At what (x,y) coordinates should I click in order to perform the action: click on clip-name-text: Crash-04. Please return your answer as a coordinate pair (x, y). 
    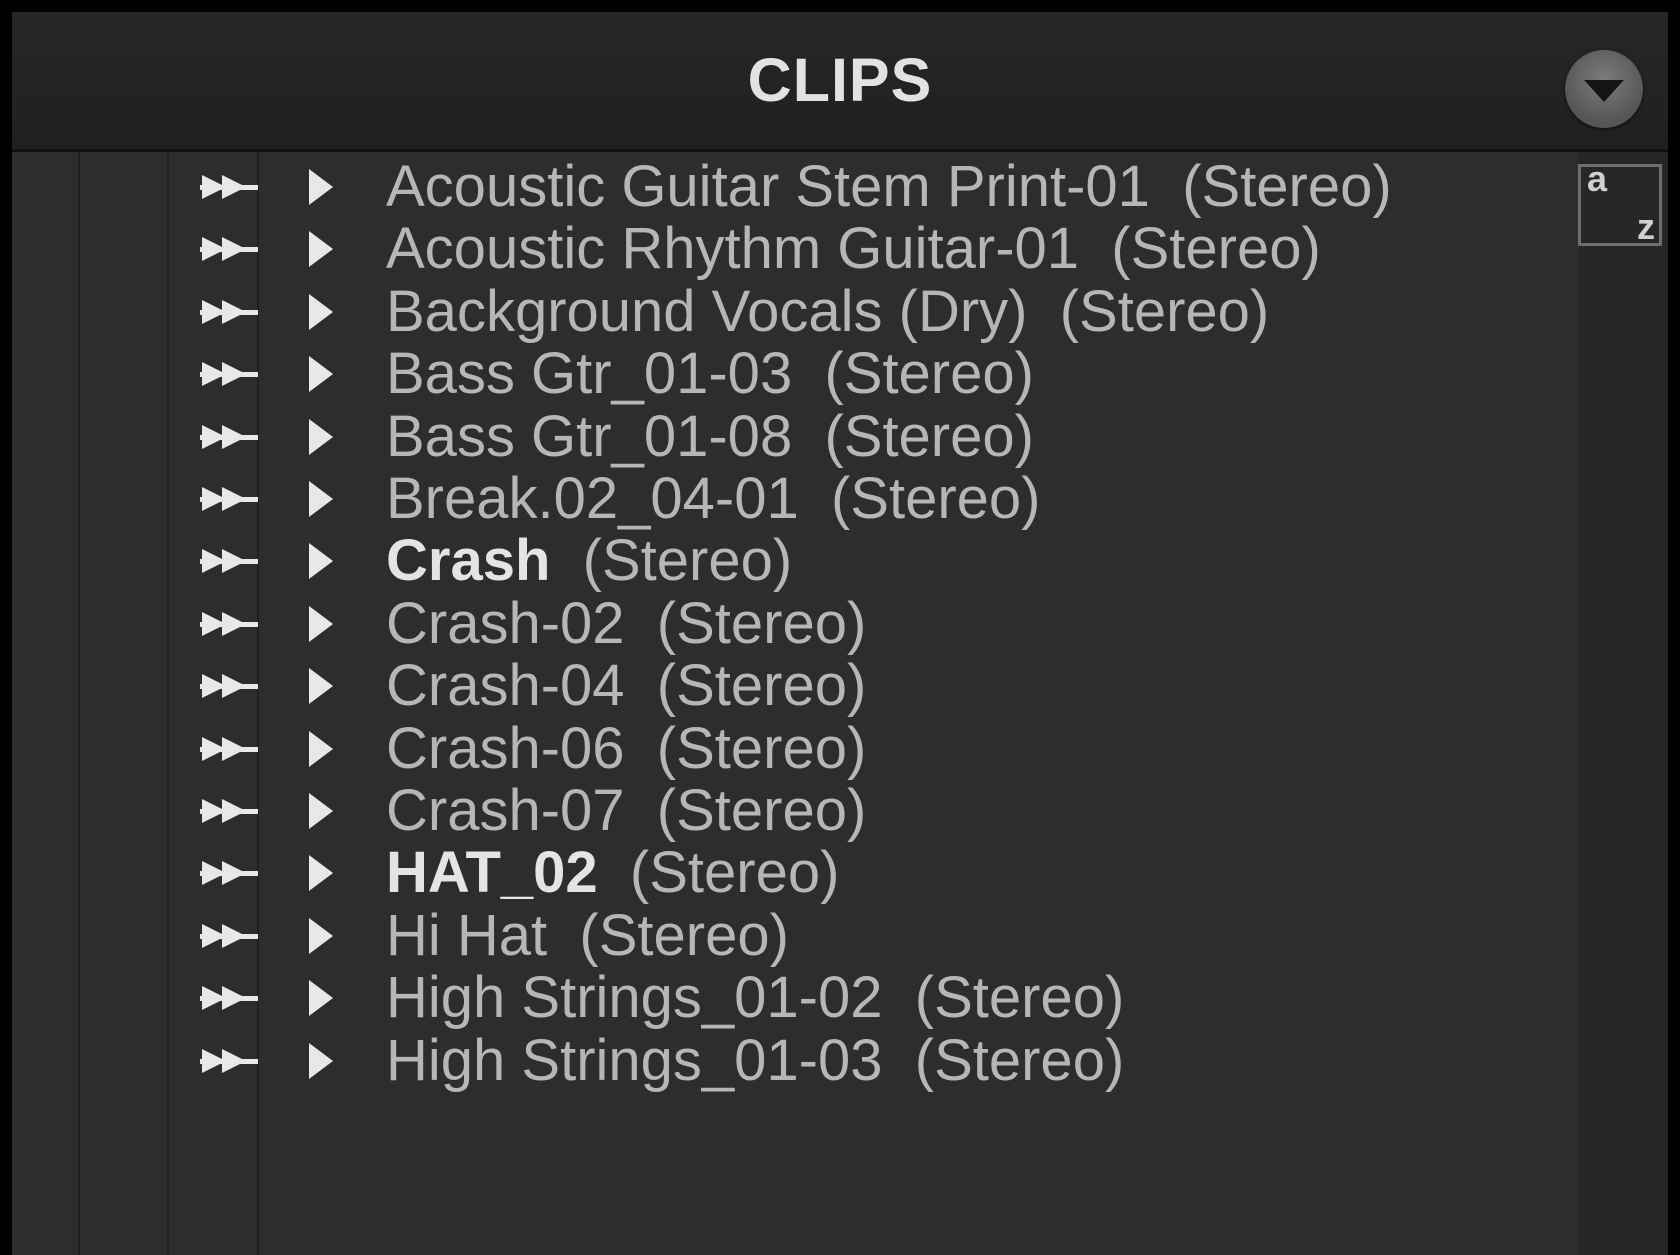
    Looking at the image, I should click on (505, 686).